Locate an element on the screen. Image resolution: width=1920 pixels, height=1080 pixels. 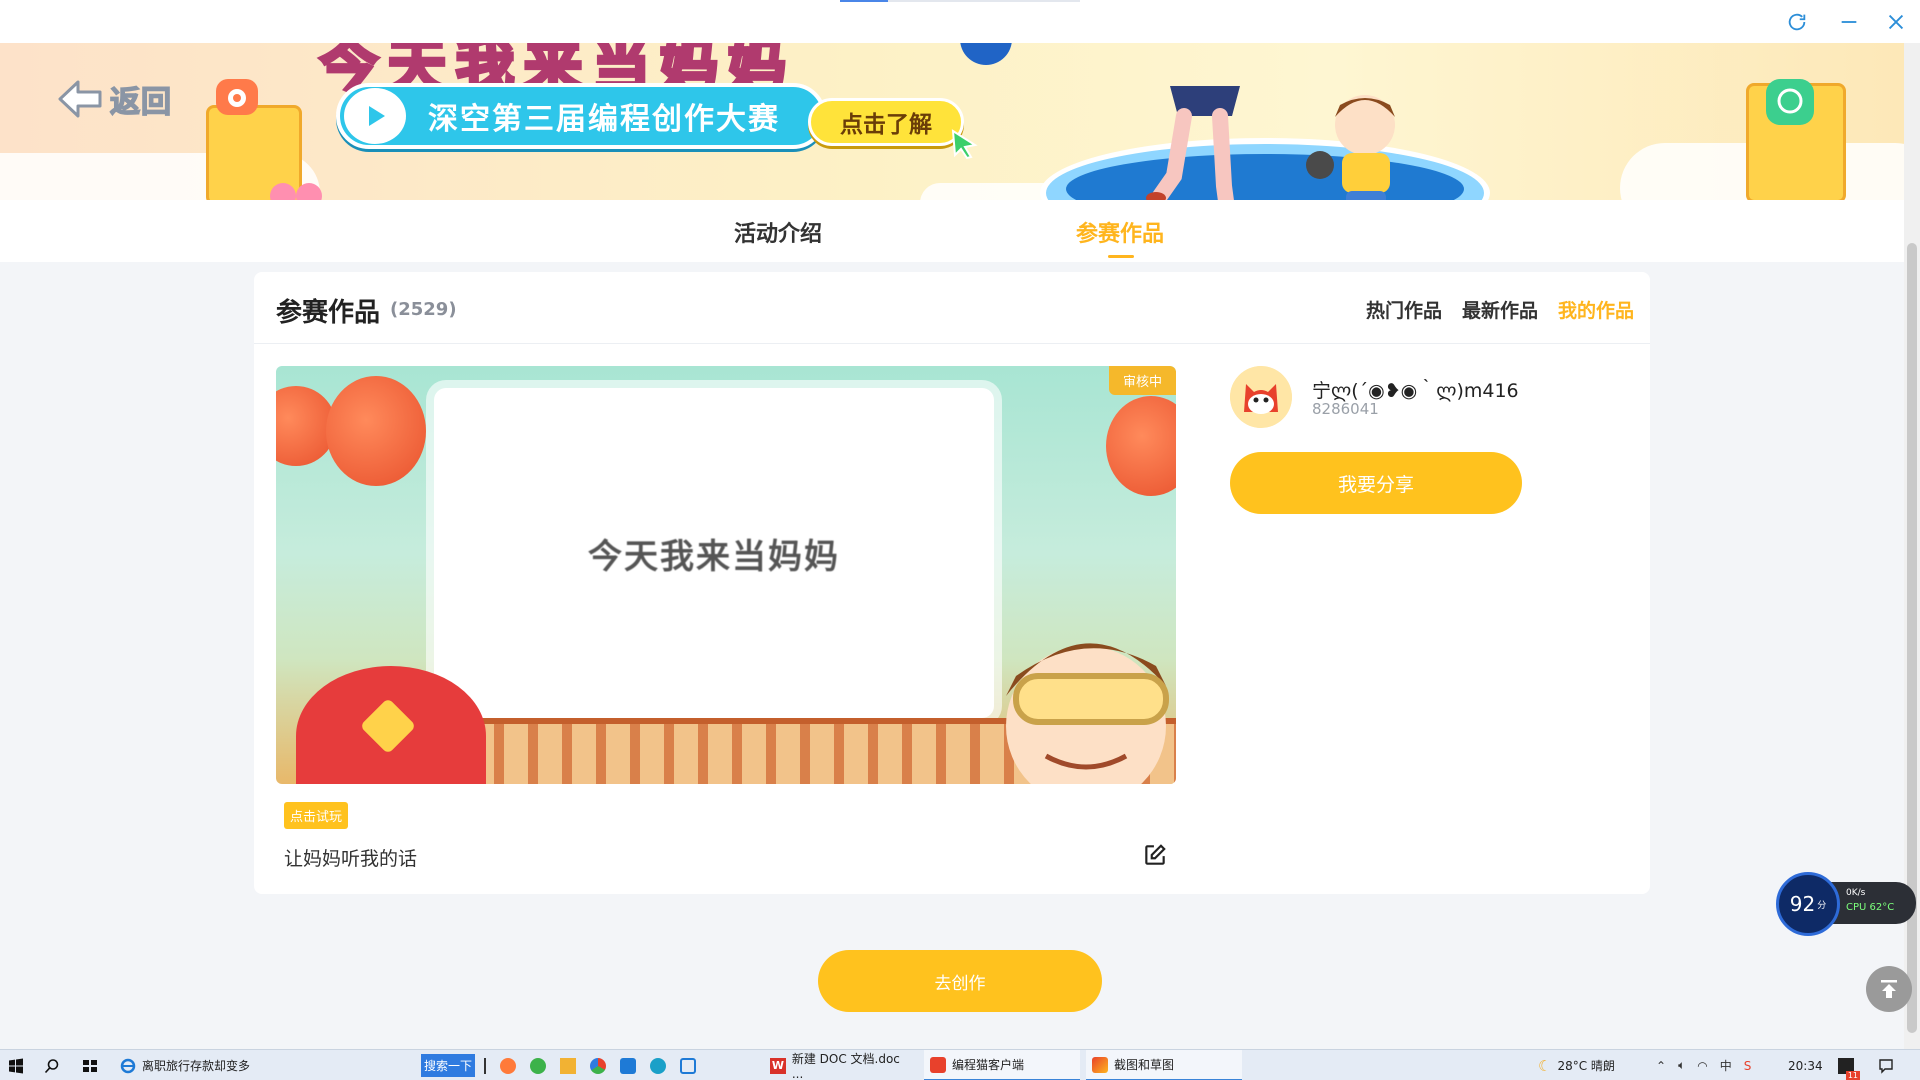
tab-activity-intro: 活动介绍 is located at coordinates (778, 232).